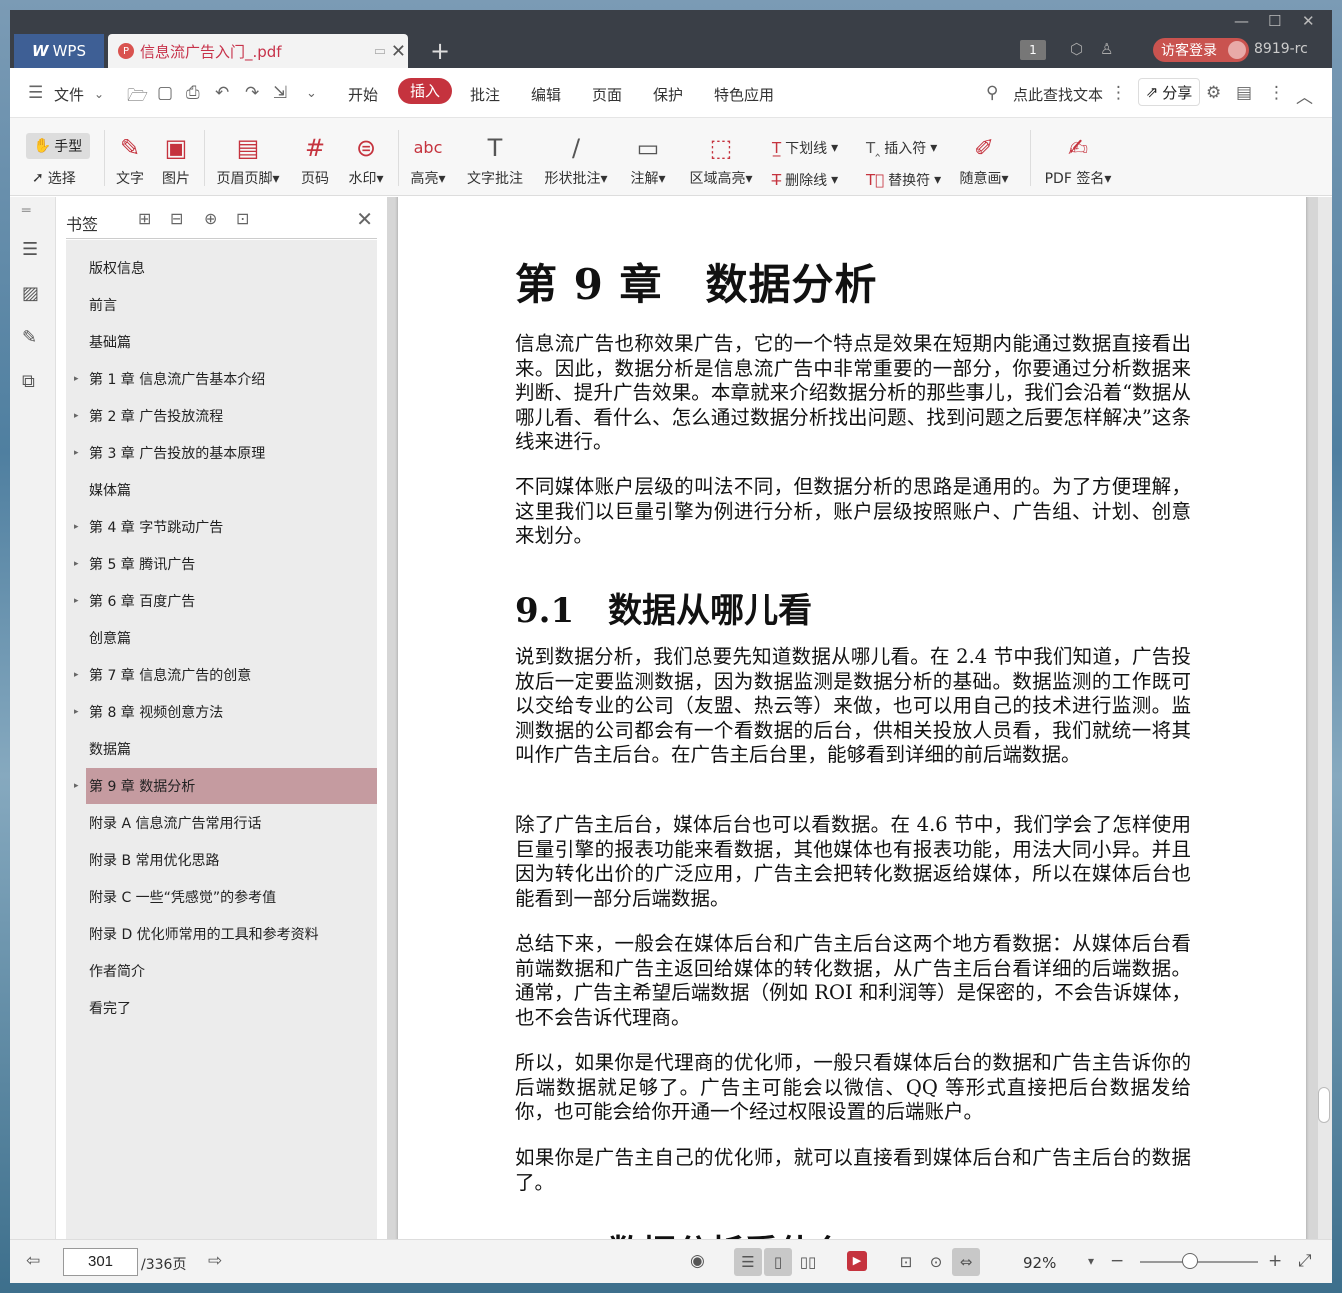 This screenshot has width=1342, height=1293. Describe the element at coordinates (222, 93) in the screenshot. I see `undo-icon: ↶` at that location.